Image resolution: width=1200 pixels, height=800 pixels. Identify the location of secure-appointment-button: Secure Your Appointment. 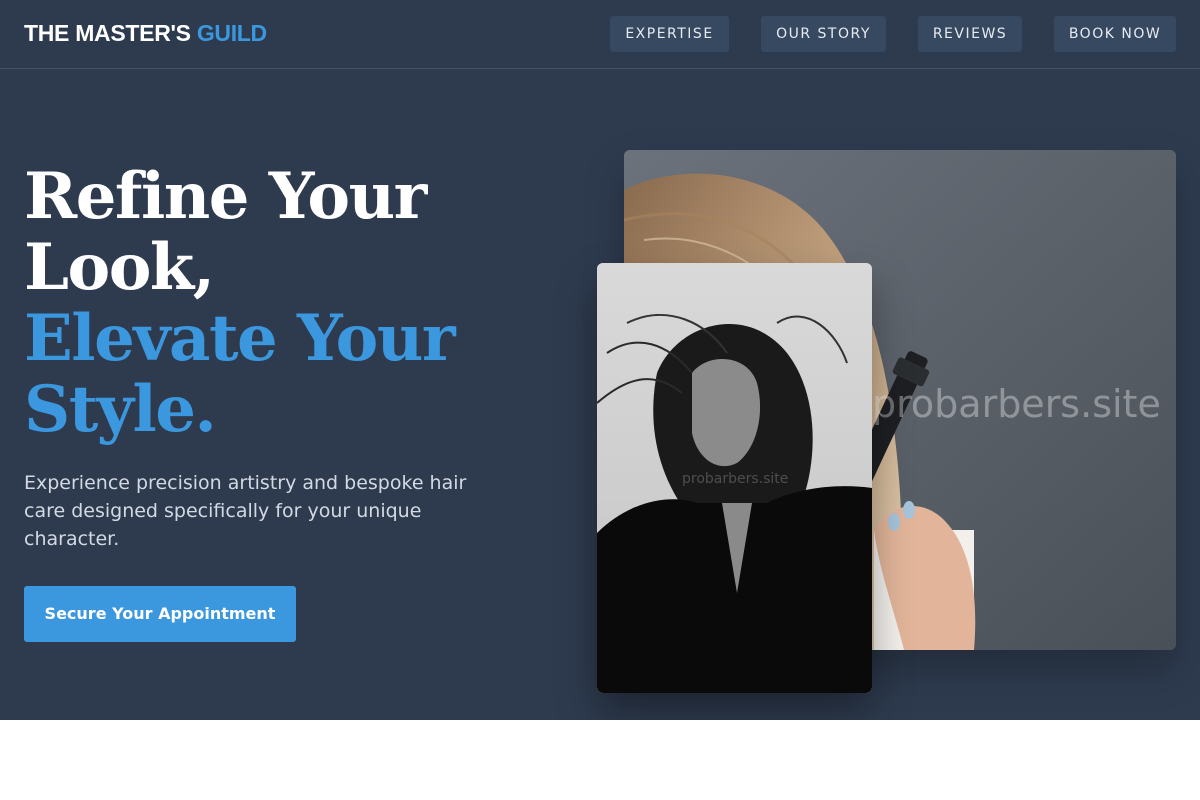
(160, 614).